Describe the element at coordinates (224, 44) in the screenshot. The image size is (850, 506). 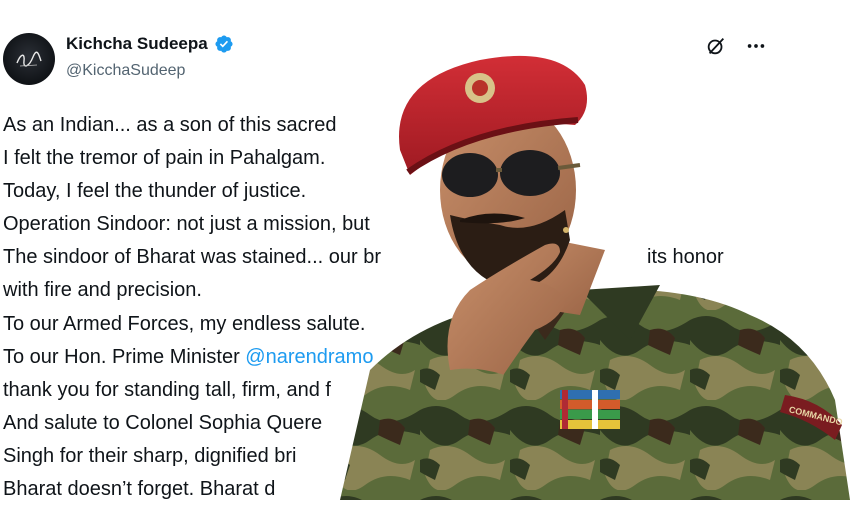
I see `verified-badge-icon` at that location.